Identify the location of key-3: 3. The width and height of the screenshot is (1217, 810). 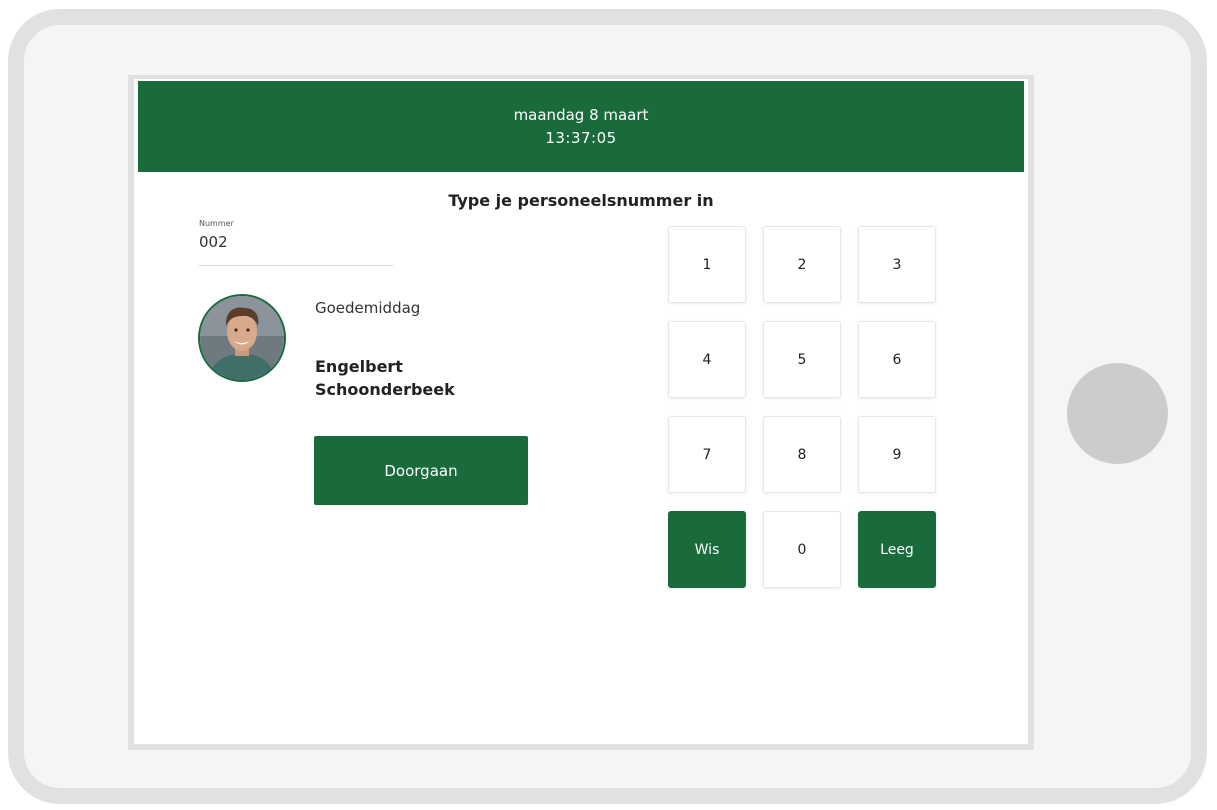
(897, 264).